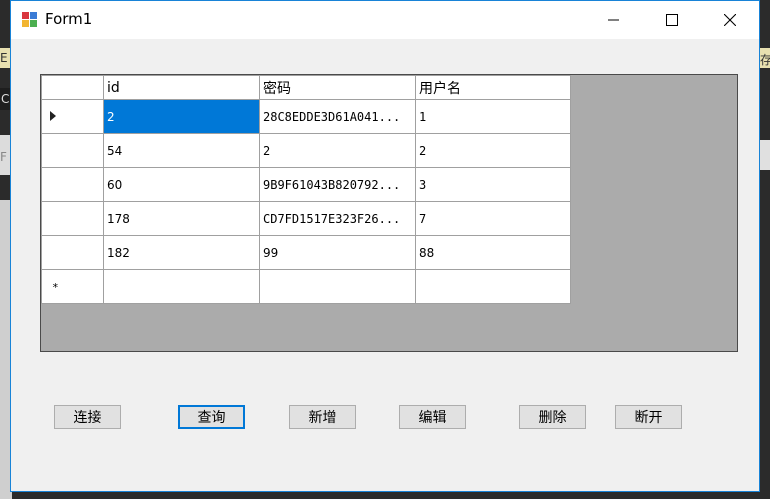  I want to click on edit-button: 编辑, so click(432, 417).